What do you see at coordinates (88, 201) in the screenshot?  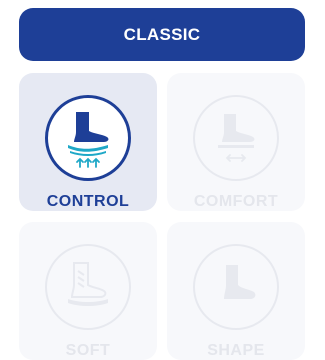 I see `option-label: CONTROL` at bounding box center [88, 201].